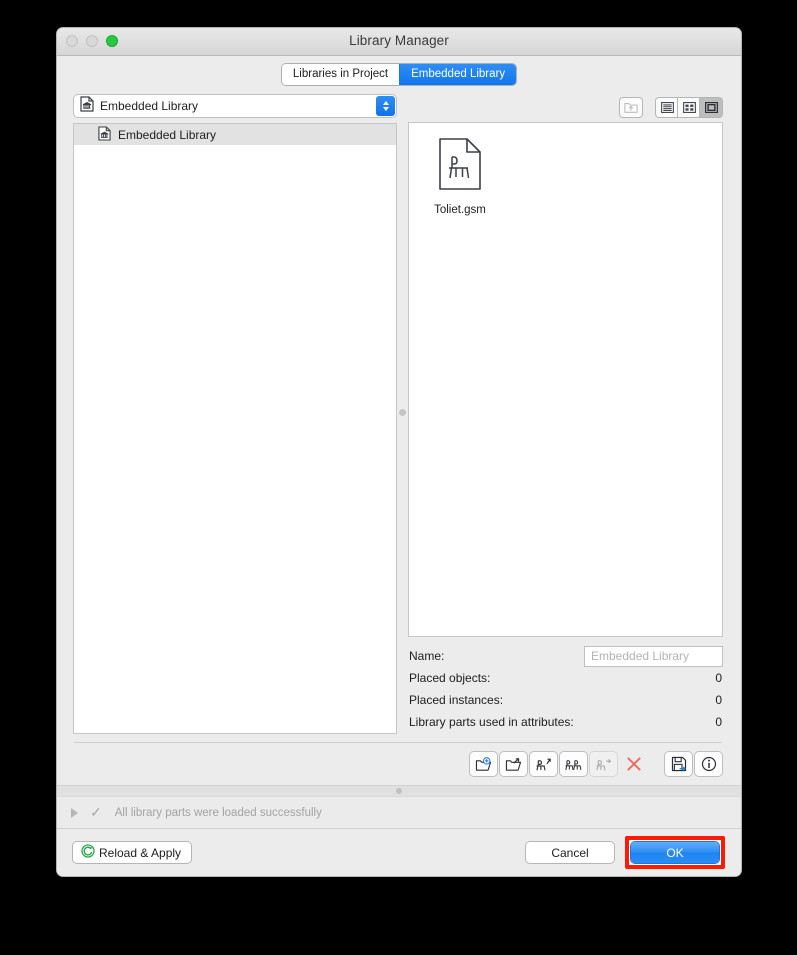  I want to click on delete-button, so click(633, 764).